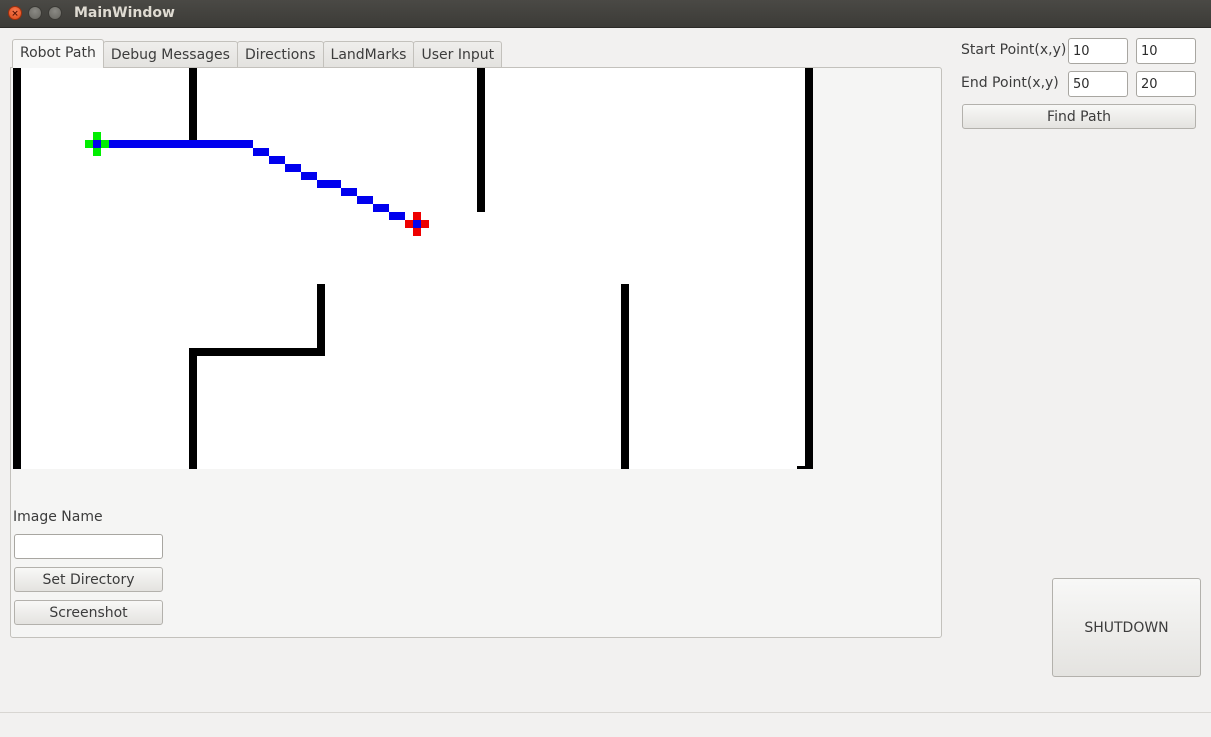  Describe the element at coordinates (1166, 84) in the screenshot. I see `end-y-input` at that location.